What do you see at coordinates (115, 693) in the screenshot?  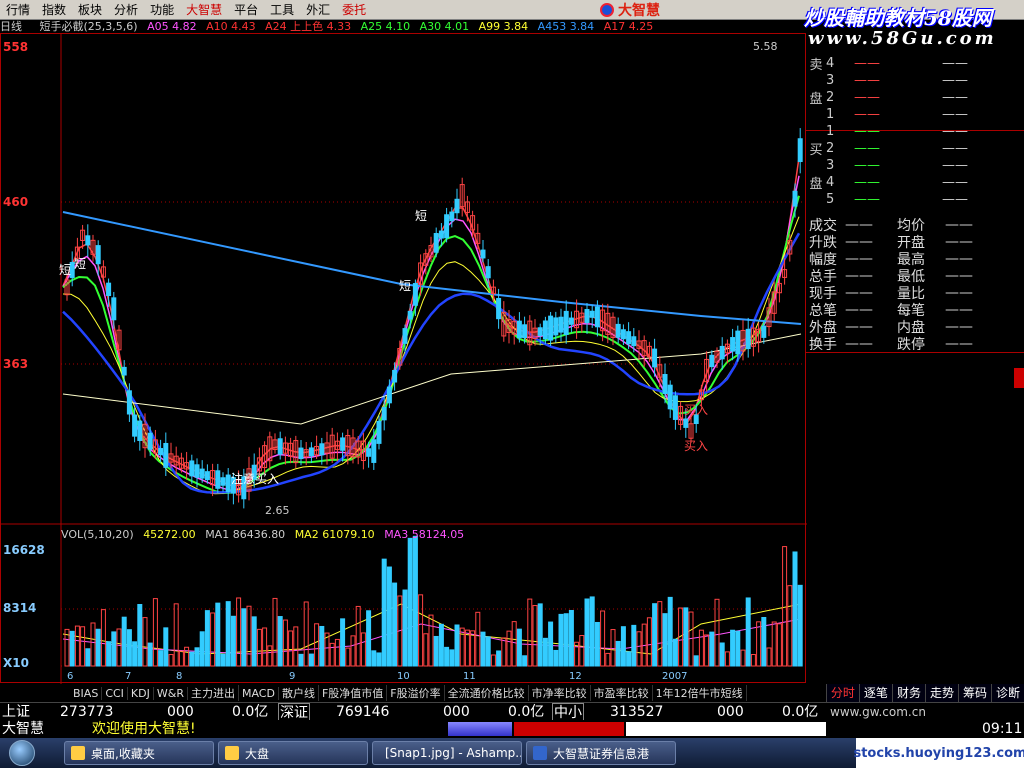 I see `tab-cci: CCI` at bounding box center [115, 693].